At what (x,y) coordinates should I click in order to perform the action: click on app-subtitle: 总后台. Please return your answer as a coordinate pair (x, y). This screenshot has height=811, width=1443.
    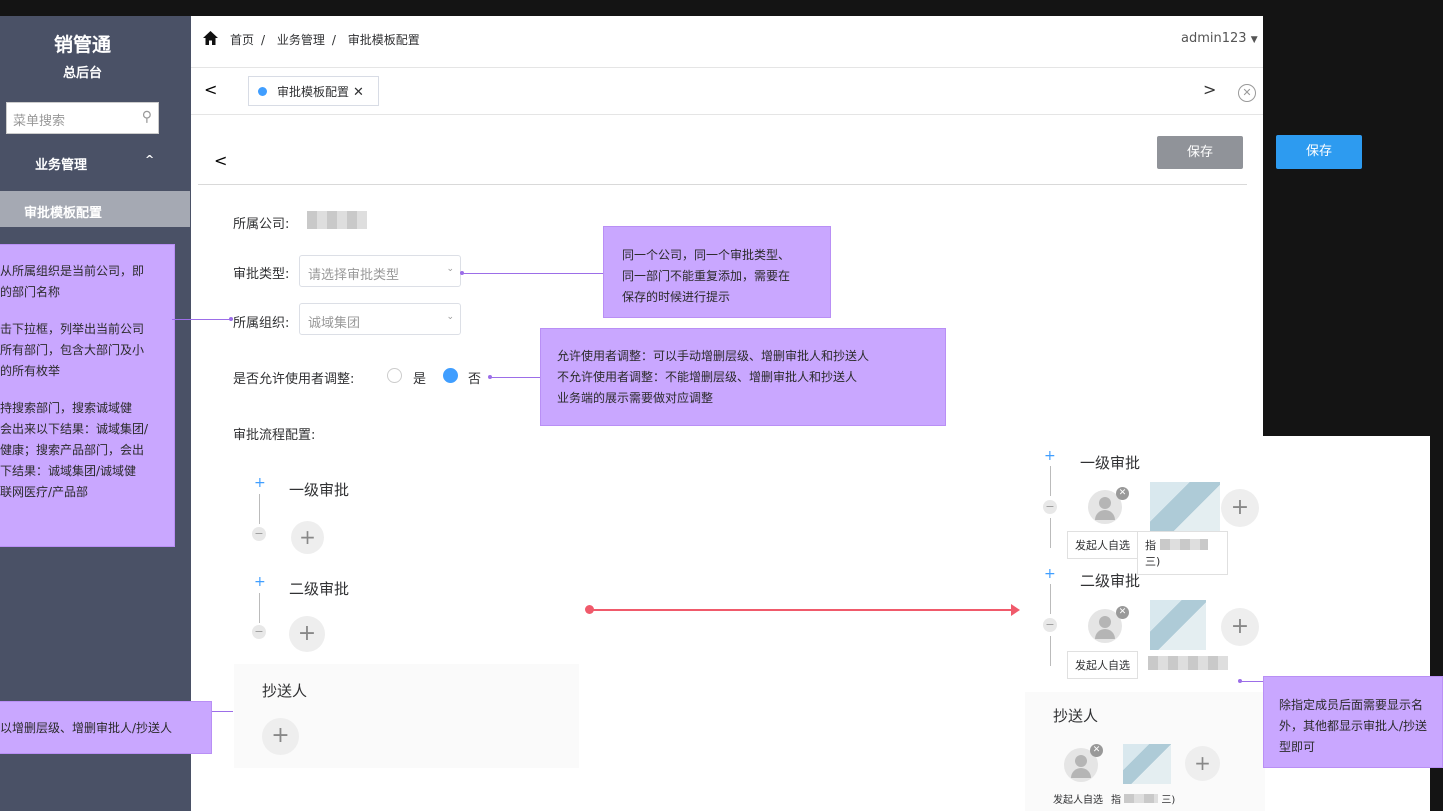
    Looking at the image, I should click on (82, 73).